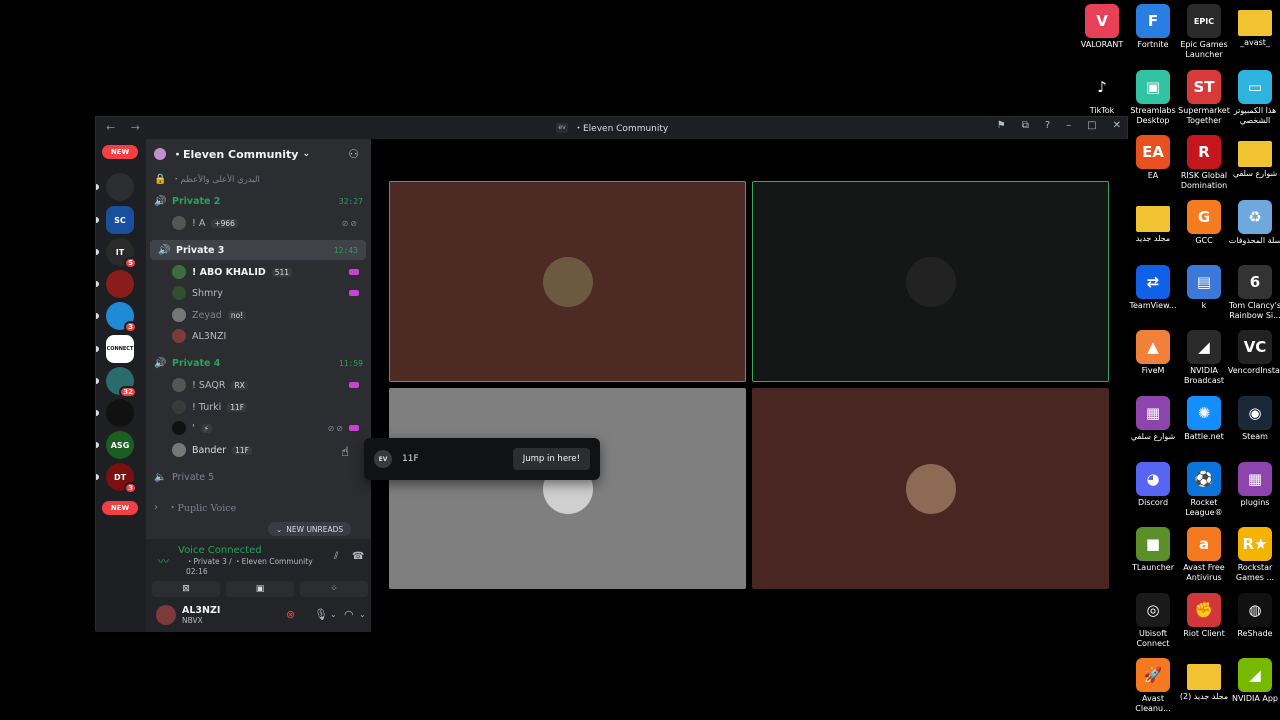 The height and width of the screenshot is (720, 1280). Describe the element at coordinates (1025, 125) in the screenshot. I see `screen-icon: ⧉` at that location.